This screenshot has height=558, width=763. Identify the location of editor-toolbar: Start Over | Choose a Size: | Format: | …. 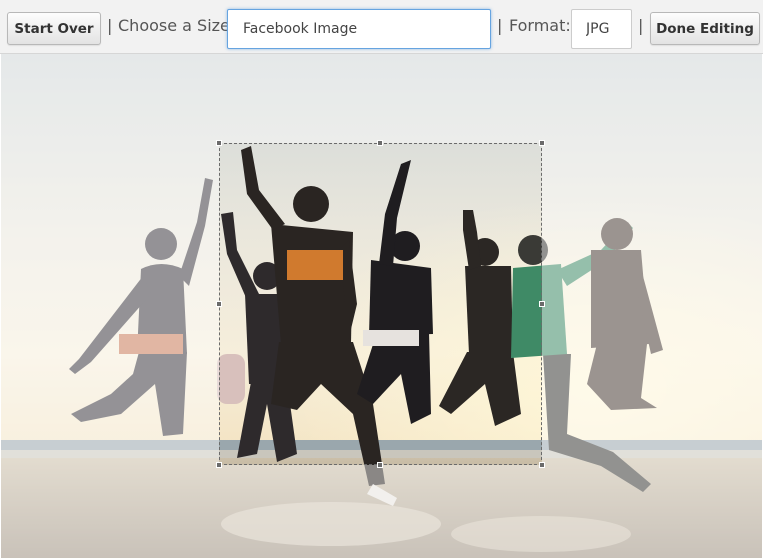
(381, 27).